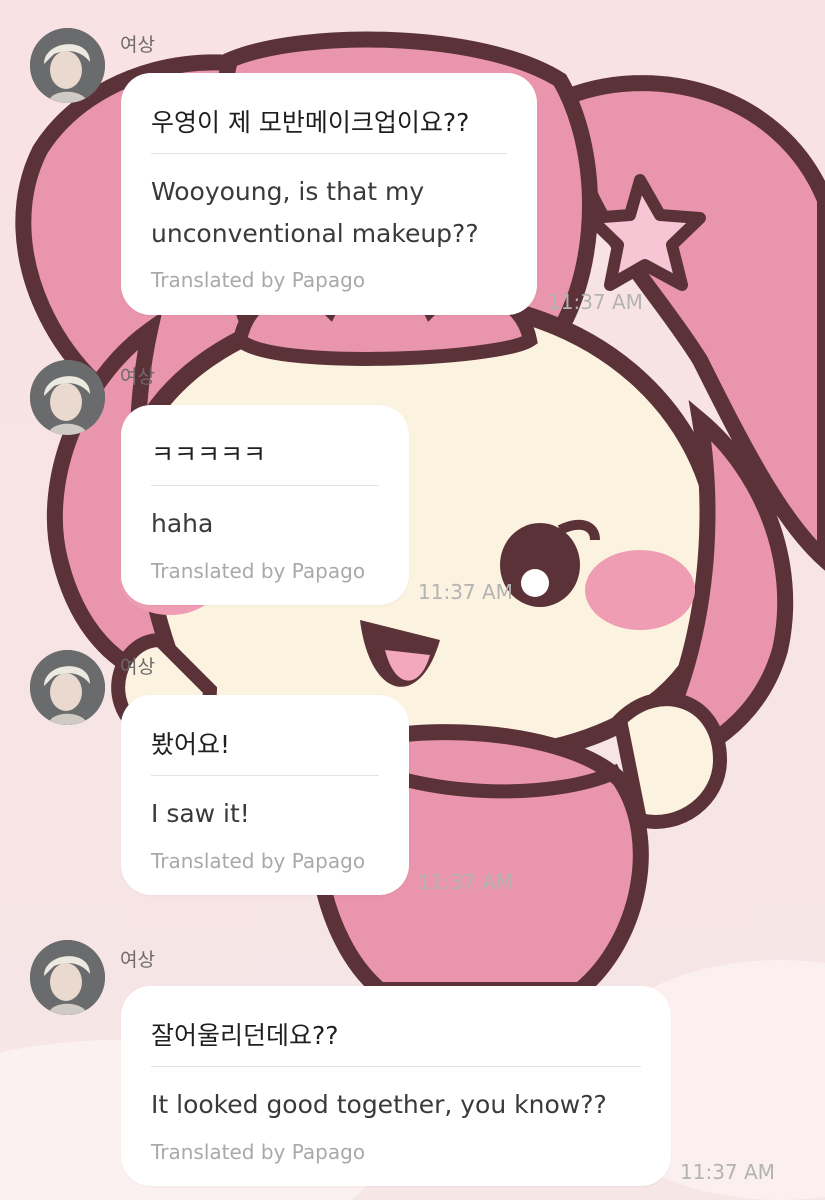 Image resolution: width=825 pixels, height=1200 pixels. I want to click on message-bubble: 봤어요! I saw it! Translated by Papago, so click(265, 795).